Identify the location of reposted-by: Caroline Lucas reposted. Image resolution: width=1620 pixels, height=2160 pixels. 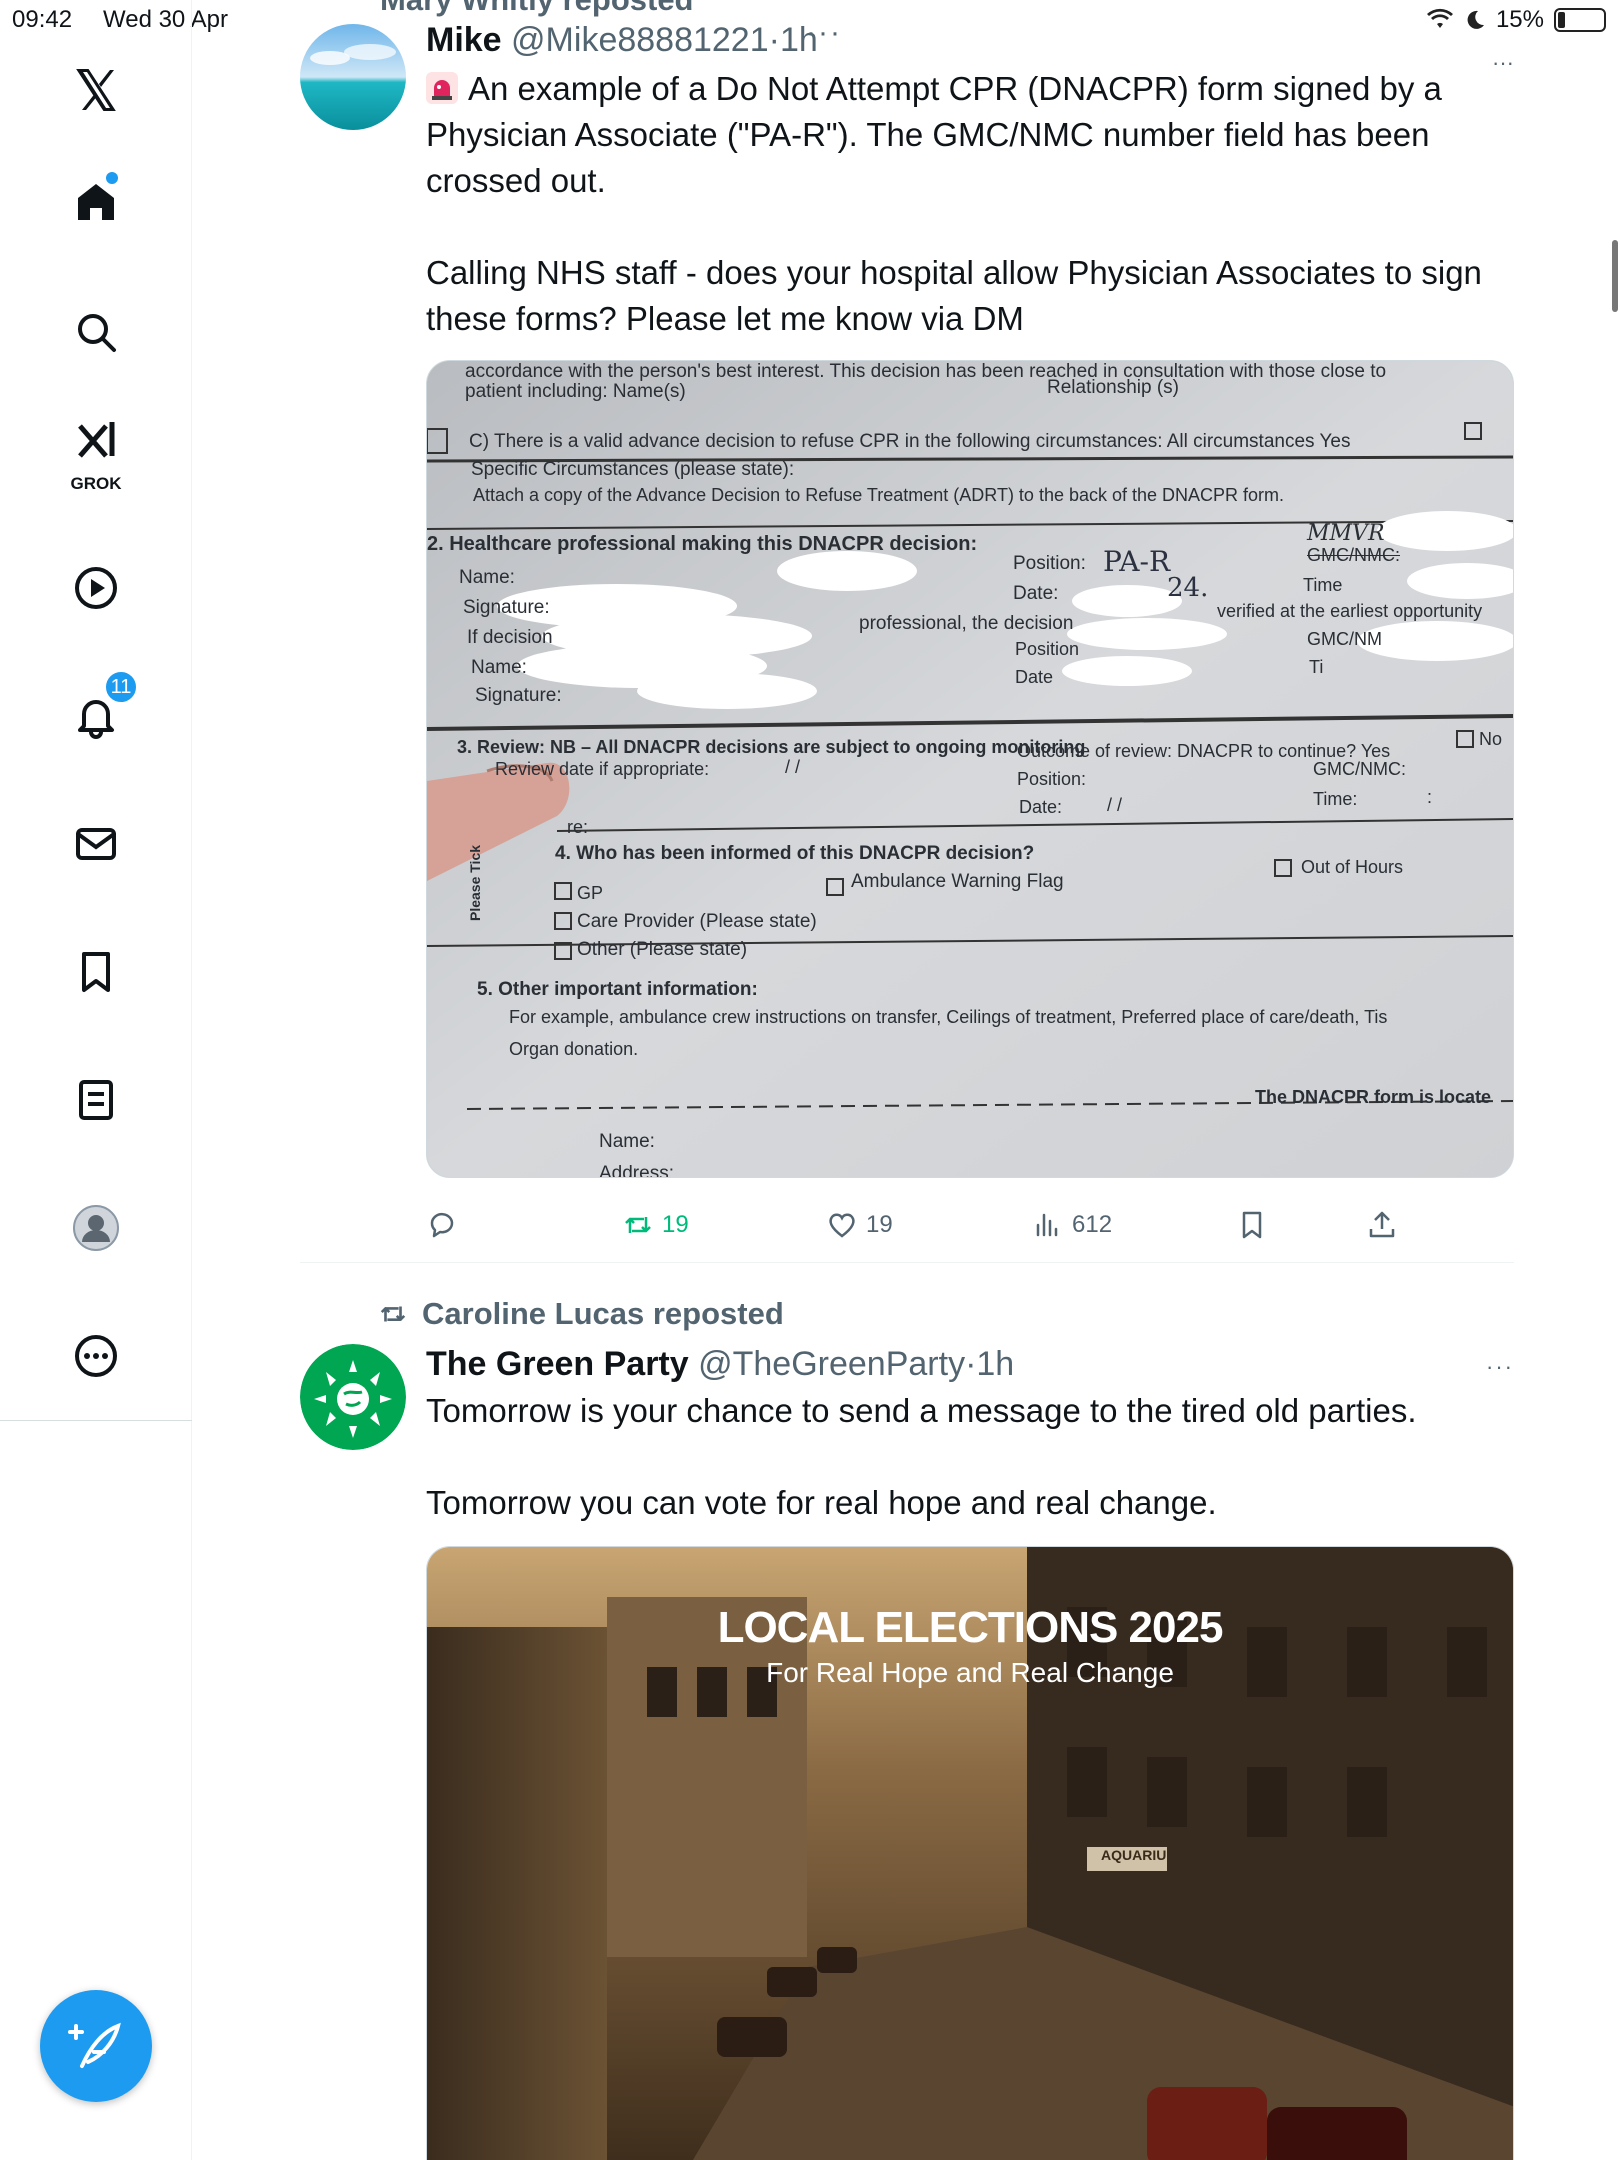
(603, 1313).